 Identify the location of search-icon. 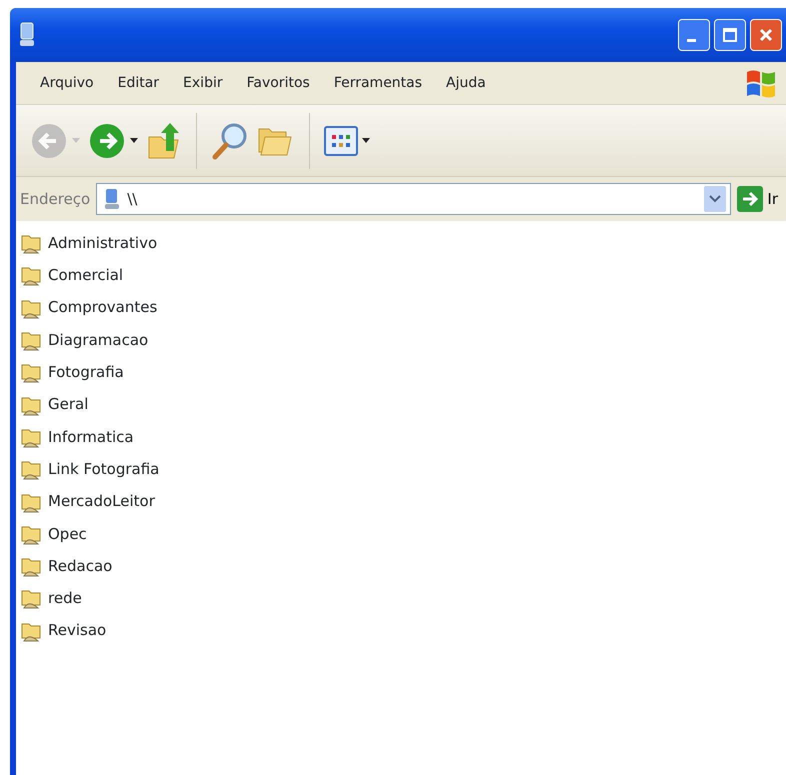
(230, 140).